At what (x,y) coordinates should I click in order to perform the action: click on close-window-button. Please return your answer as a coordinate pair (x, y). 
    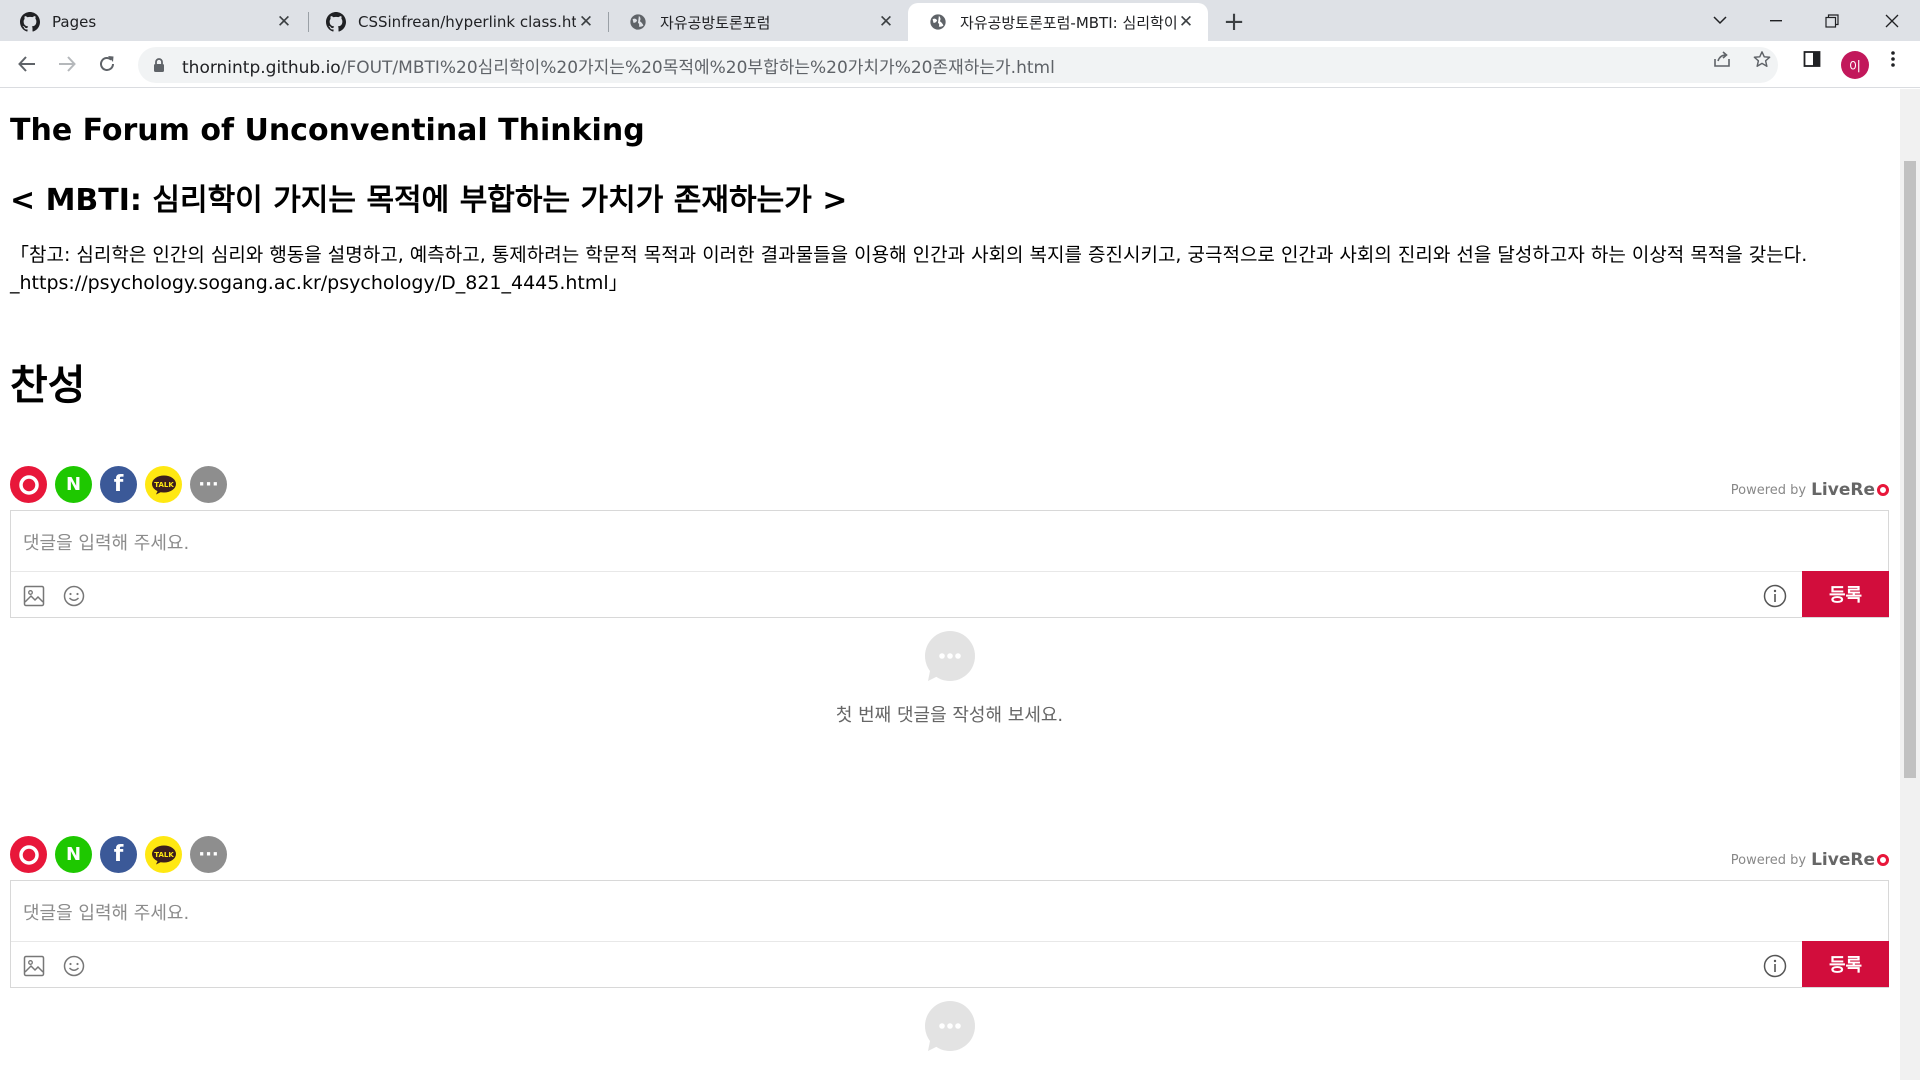
    Looking at the image, I should click on (1892, 20).